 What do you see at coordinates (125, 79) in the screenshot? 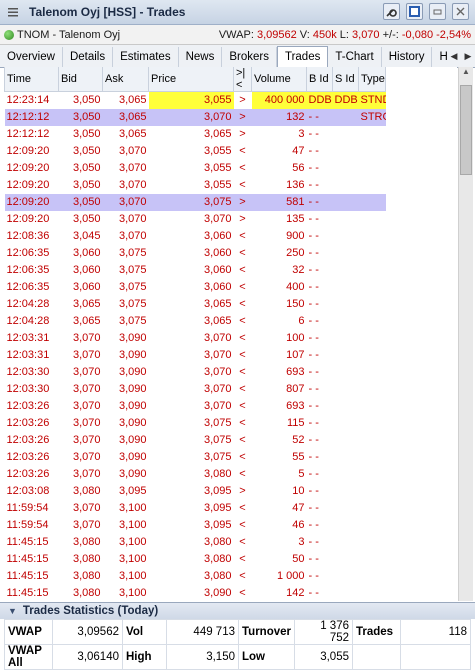
I see `col-header-ask: Ask` at bounding box center [125, 79].